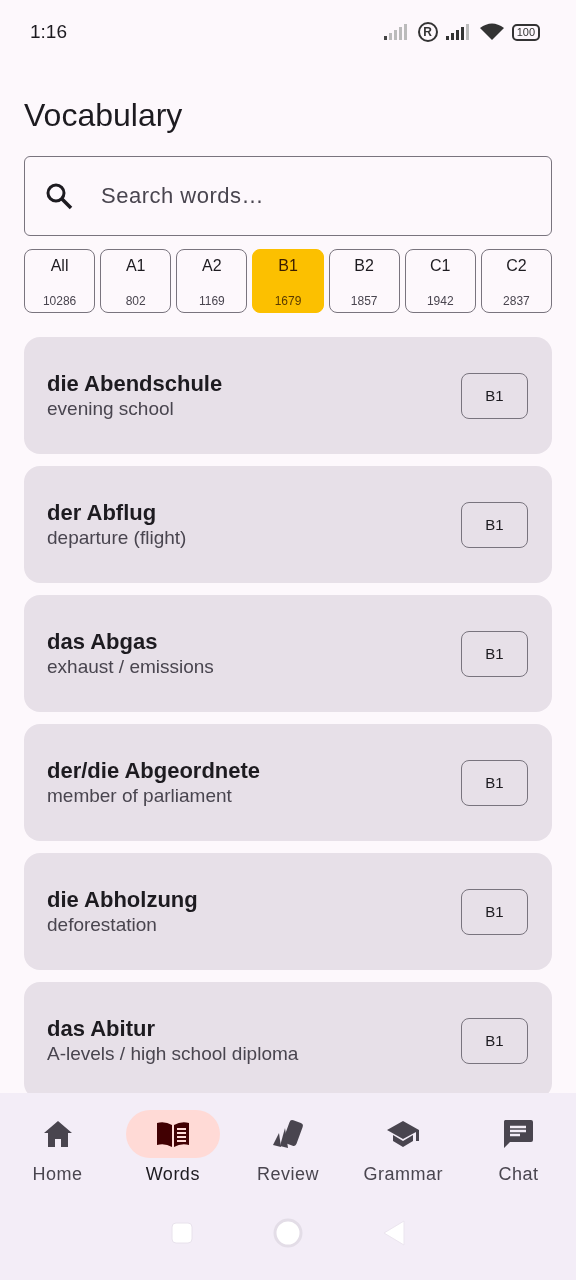 The width and height of the screenshot is (576, 1280). Describe the element at coordinates (516, 281) in the screenshot. I see `level-filter-chip: C2 2837` at that location.